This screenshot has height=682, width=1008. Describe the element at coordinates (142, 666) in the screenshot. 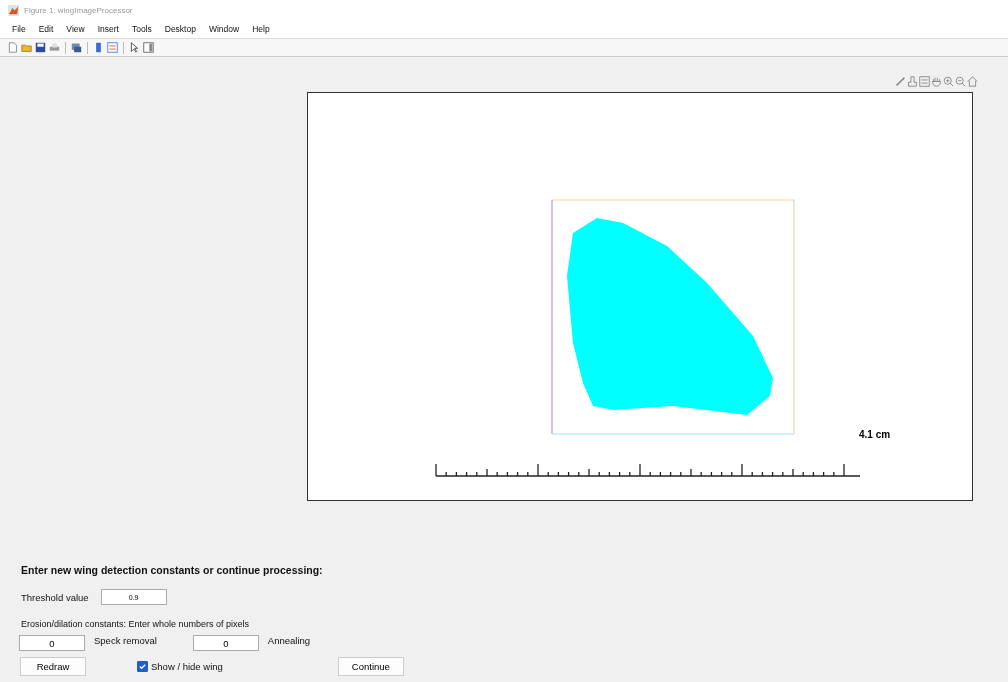

I see `show-wing-checkbox` at that location.